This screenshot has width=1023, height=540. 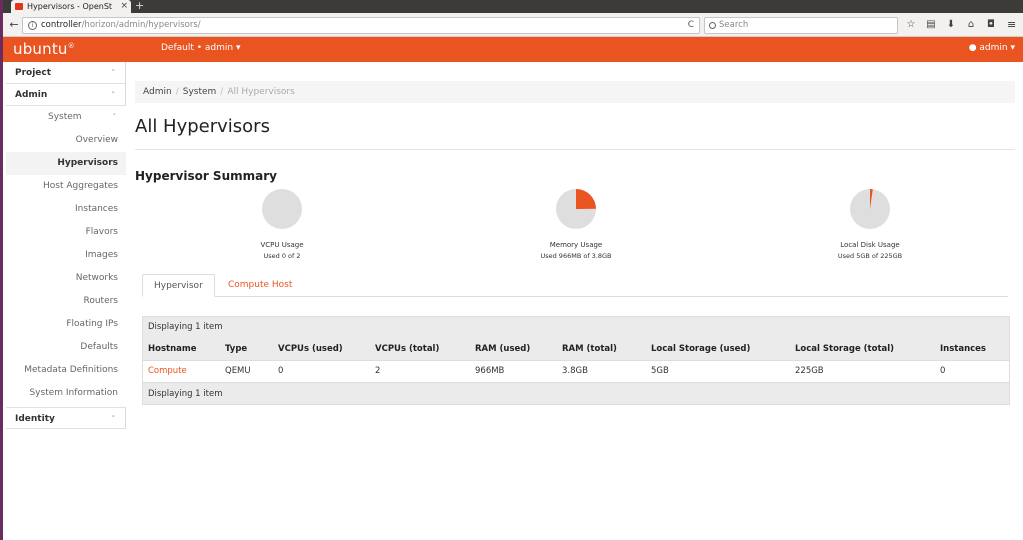 What do you see at coordinates (66, 232) in the screenshot?
I see `sidebar-item-flavors: Flavors` at bounding box center [66, 232].